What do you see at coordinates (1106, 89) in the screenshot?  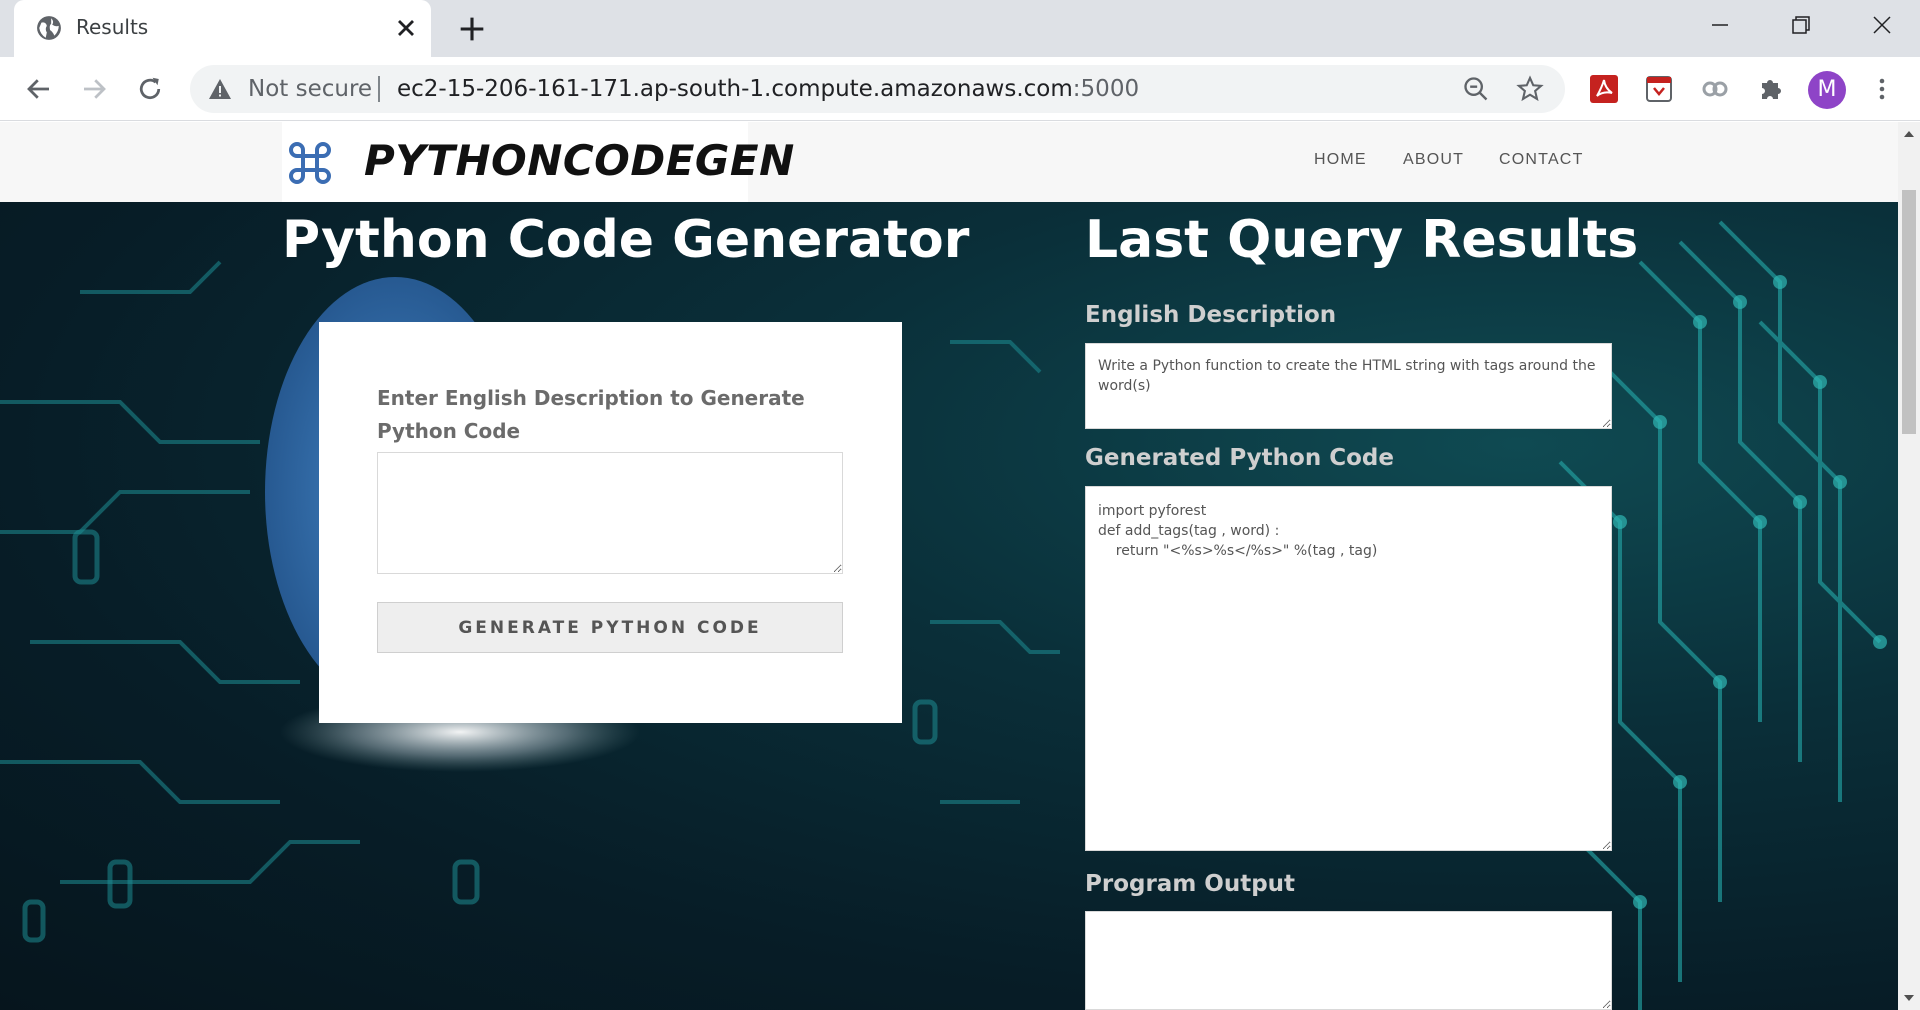 I see `url-port: :5000` at bounding box center [1106, 89].